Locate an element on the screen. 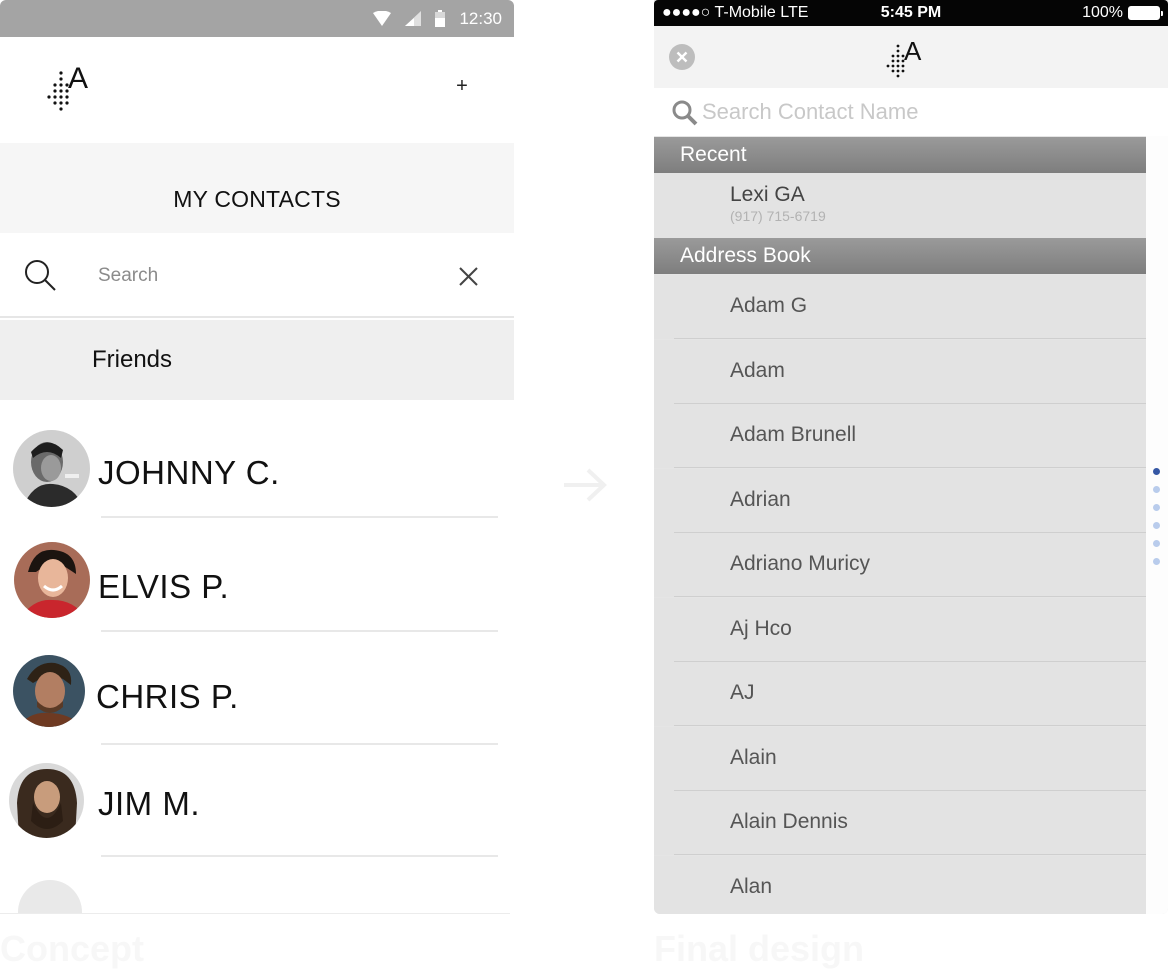 The height and width of the screenshot is (972, 1168). android-status-bar: 12:30 is located at coordinates (257, 18).